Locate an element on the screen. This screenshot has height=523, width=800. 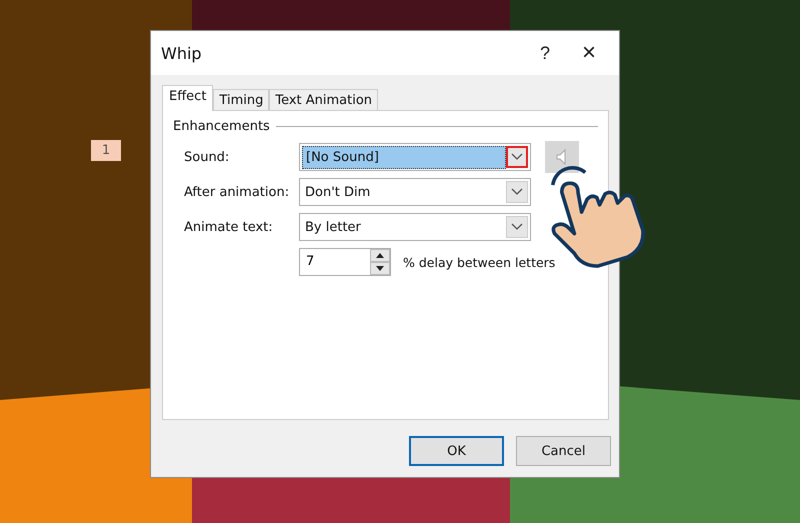
dropdown-value: Don't Dim is located at coordinates (338, 193).